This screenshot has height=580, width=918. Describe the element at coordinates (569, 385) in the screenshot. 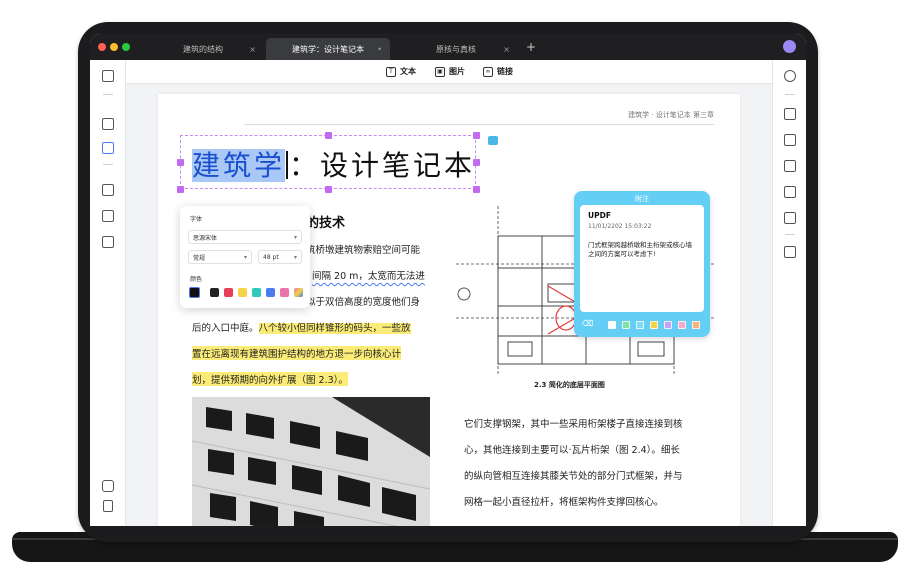

I see `figure-caption: 2.3 简化的底层平面图` at that location.